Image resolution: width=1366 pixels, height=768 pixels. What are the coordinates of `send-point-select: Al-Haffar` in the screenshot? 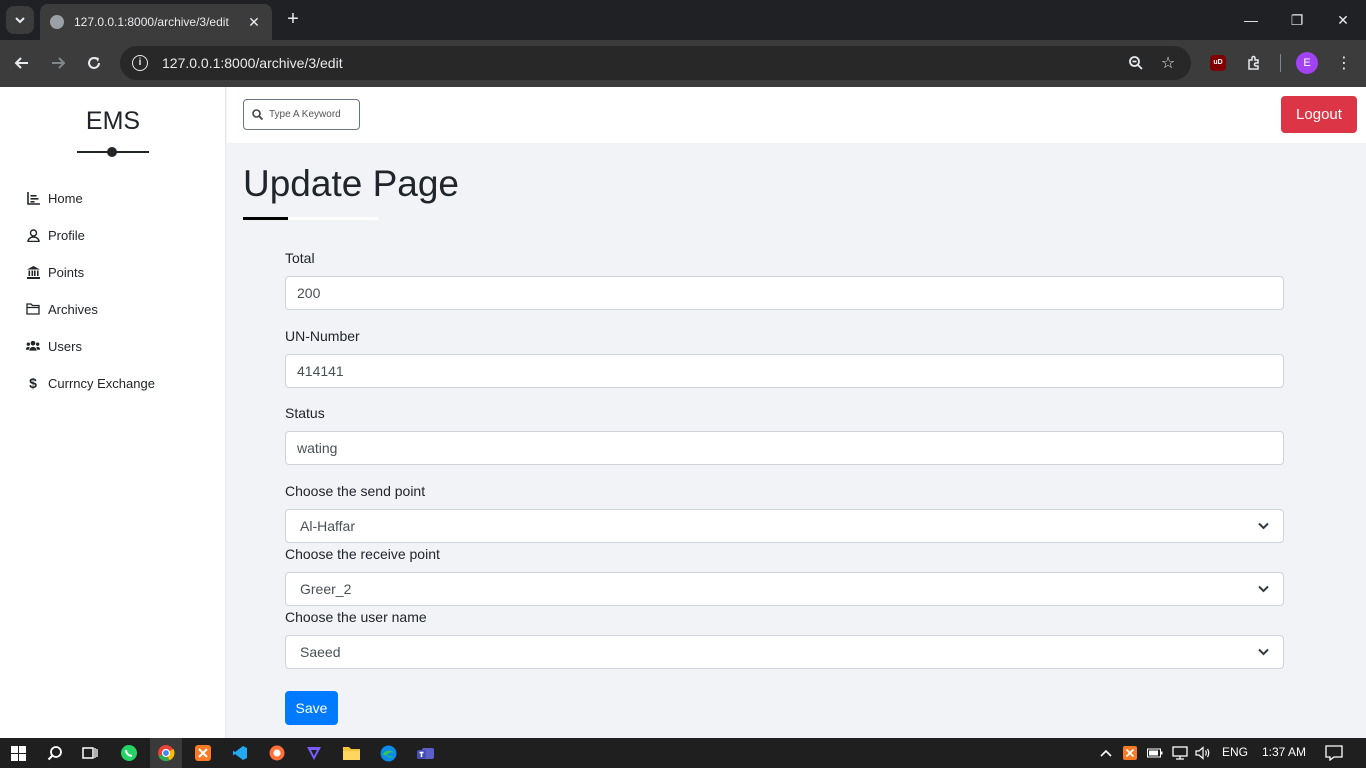 It's located at (784, 526).